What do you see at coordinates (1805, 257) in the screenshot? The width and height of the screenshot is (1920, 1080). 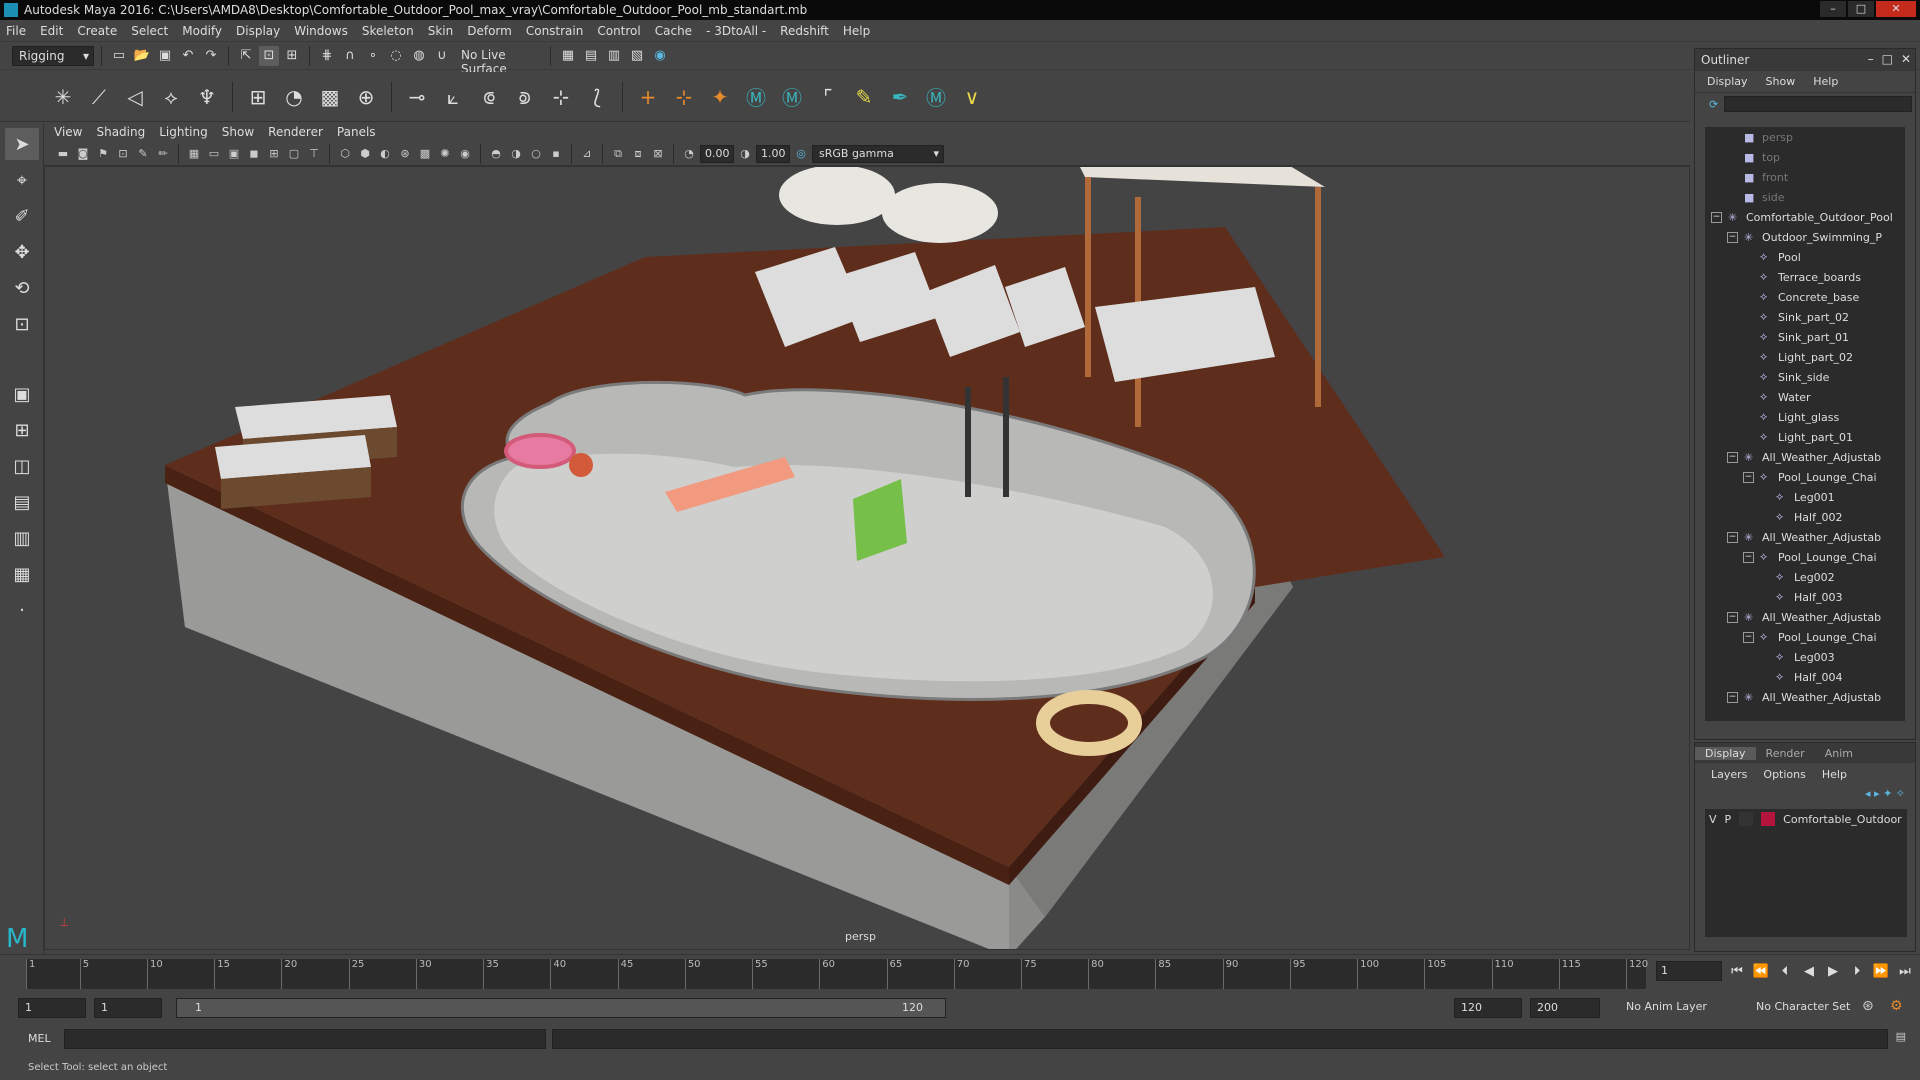 I see `outliner-item: ⟡ Pool` at bounding box center [1805, 257].